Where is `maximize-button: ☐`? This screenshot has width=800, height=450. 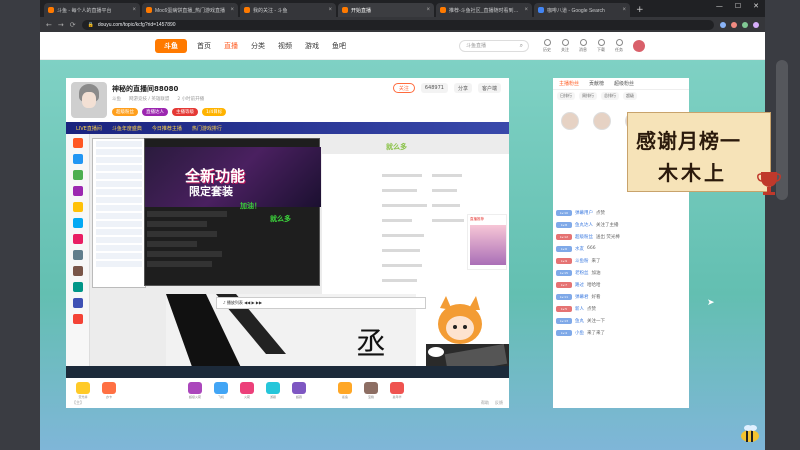 maximize-button: ☐ is located at coordinates (738, 6).